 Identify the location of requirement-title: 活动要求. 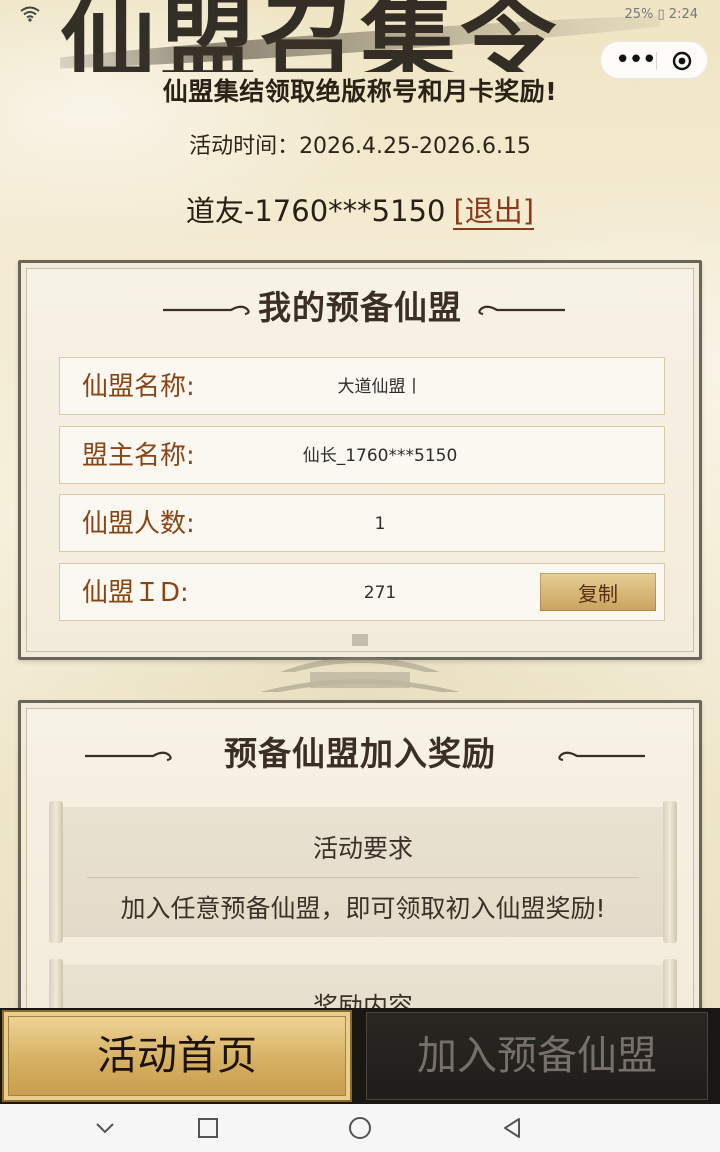
(362, 848).